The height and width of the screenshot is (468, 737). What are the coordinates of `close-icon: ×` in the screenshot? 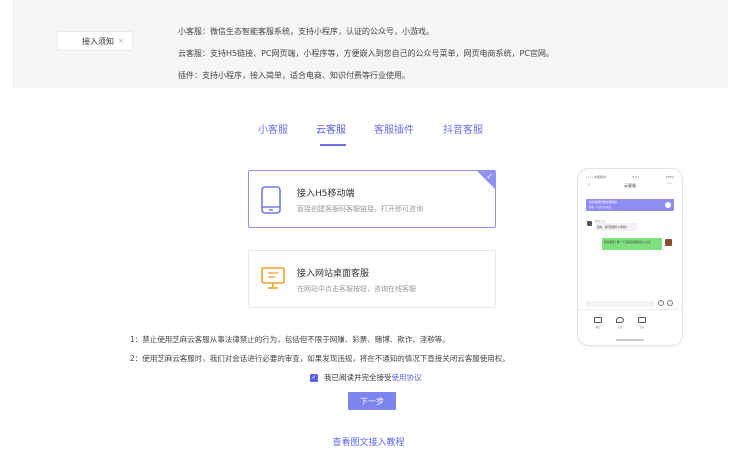 It's located at (121, 41).